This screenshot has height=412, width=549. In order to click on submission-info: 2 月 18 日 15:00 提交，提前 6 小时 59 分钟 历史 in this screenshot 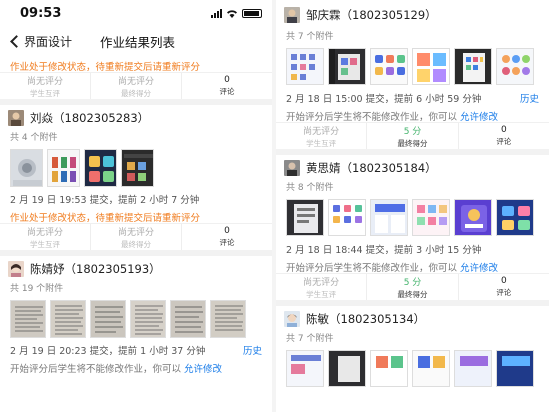, I will do `click(412, 97)`.